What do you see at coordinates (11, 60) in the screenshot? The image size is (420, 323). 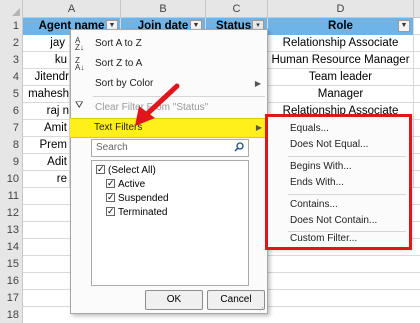 I see `row-number: 3` at bounding box center [11, 60].